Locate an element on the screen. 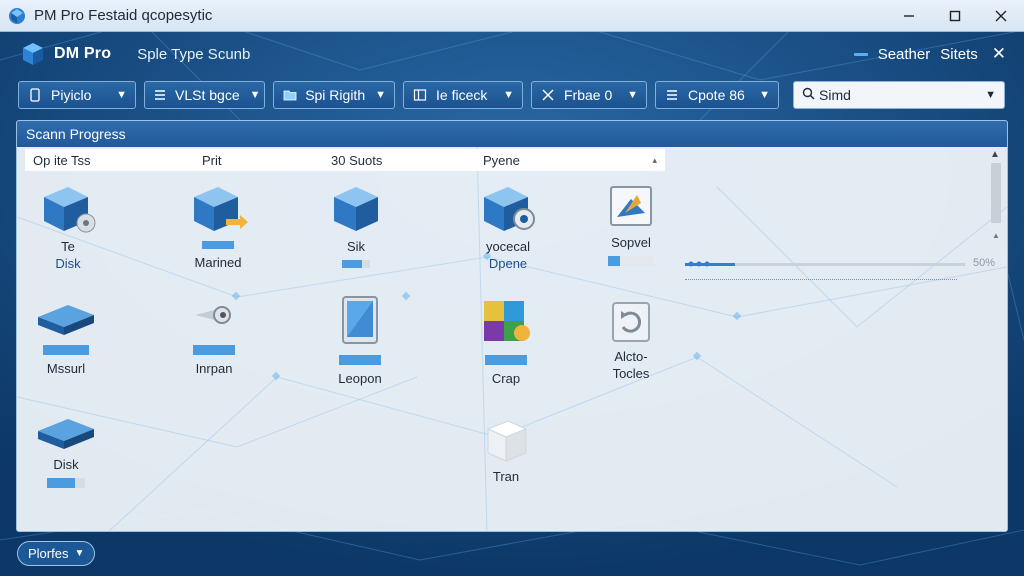 The height and width of the screenshot is (576, 1024). maximize-button is located at coordinates (955, 16).